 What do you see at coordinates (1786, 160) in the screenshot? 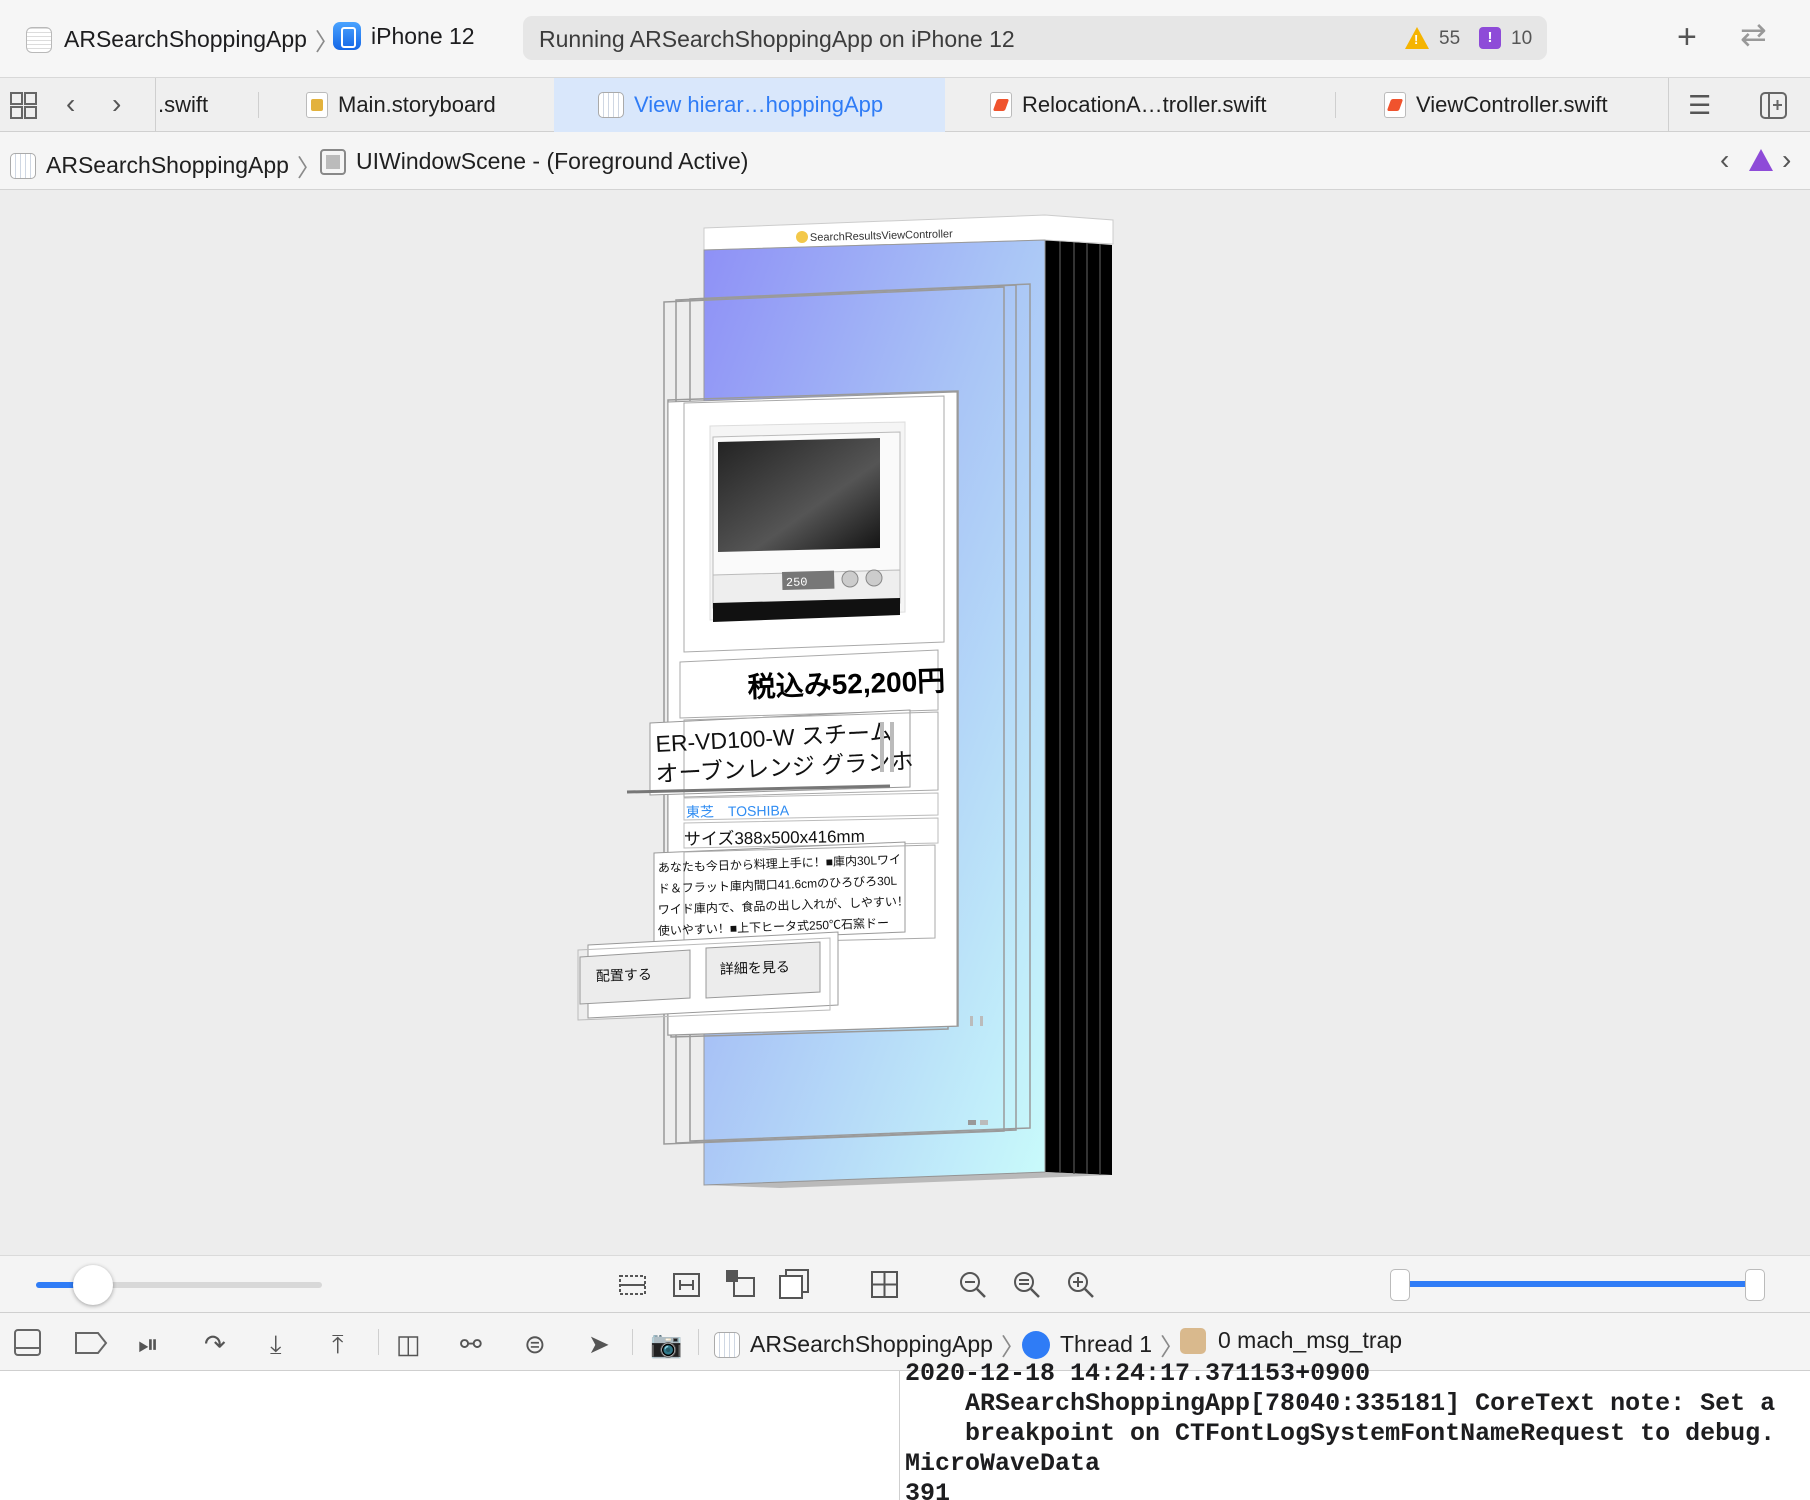
I see `next-issue-icon: ›` at bounding box center [1786, 160].